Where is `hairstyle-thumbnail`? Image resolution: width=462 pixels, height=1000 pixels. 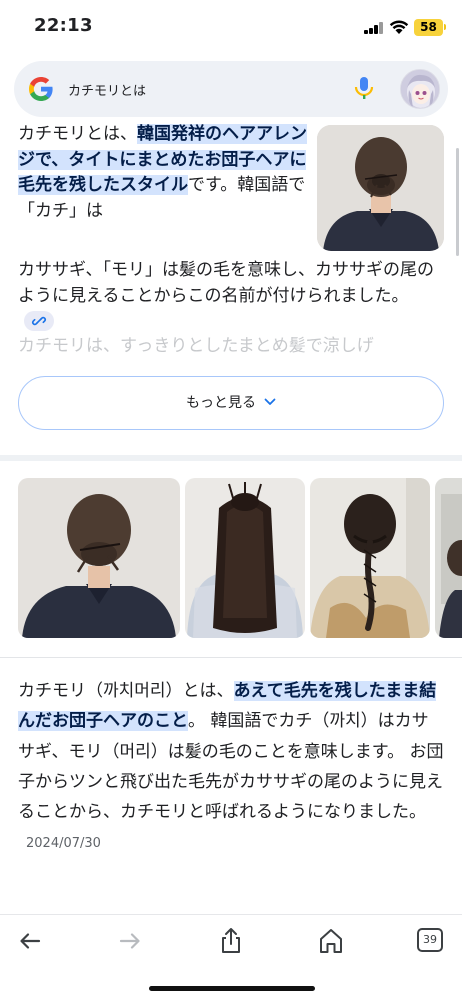
hairstyle-thumbnail is located at coordinates (380, 188).